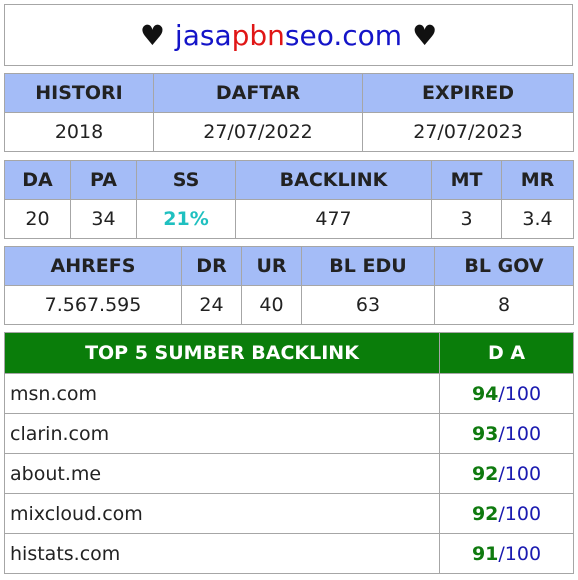 The height and width of the screenshot is (580, 578). I want to click on value-pa: 34, so click(103, 219).